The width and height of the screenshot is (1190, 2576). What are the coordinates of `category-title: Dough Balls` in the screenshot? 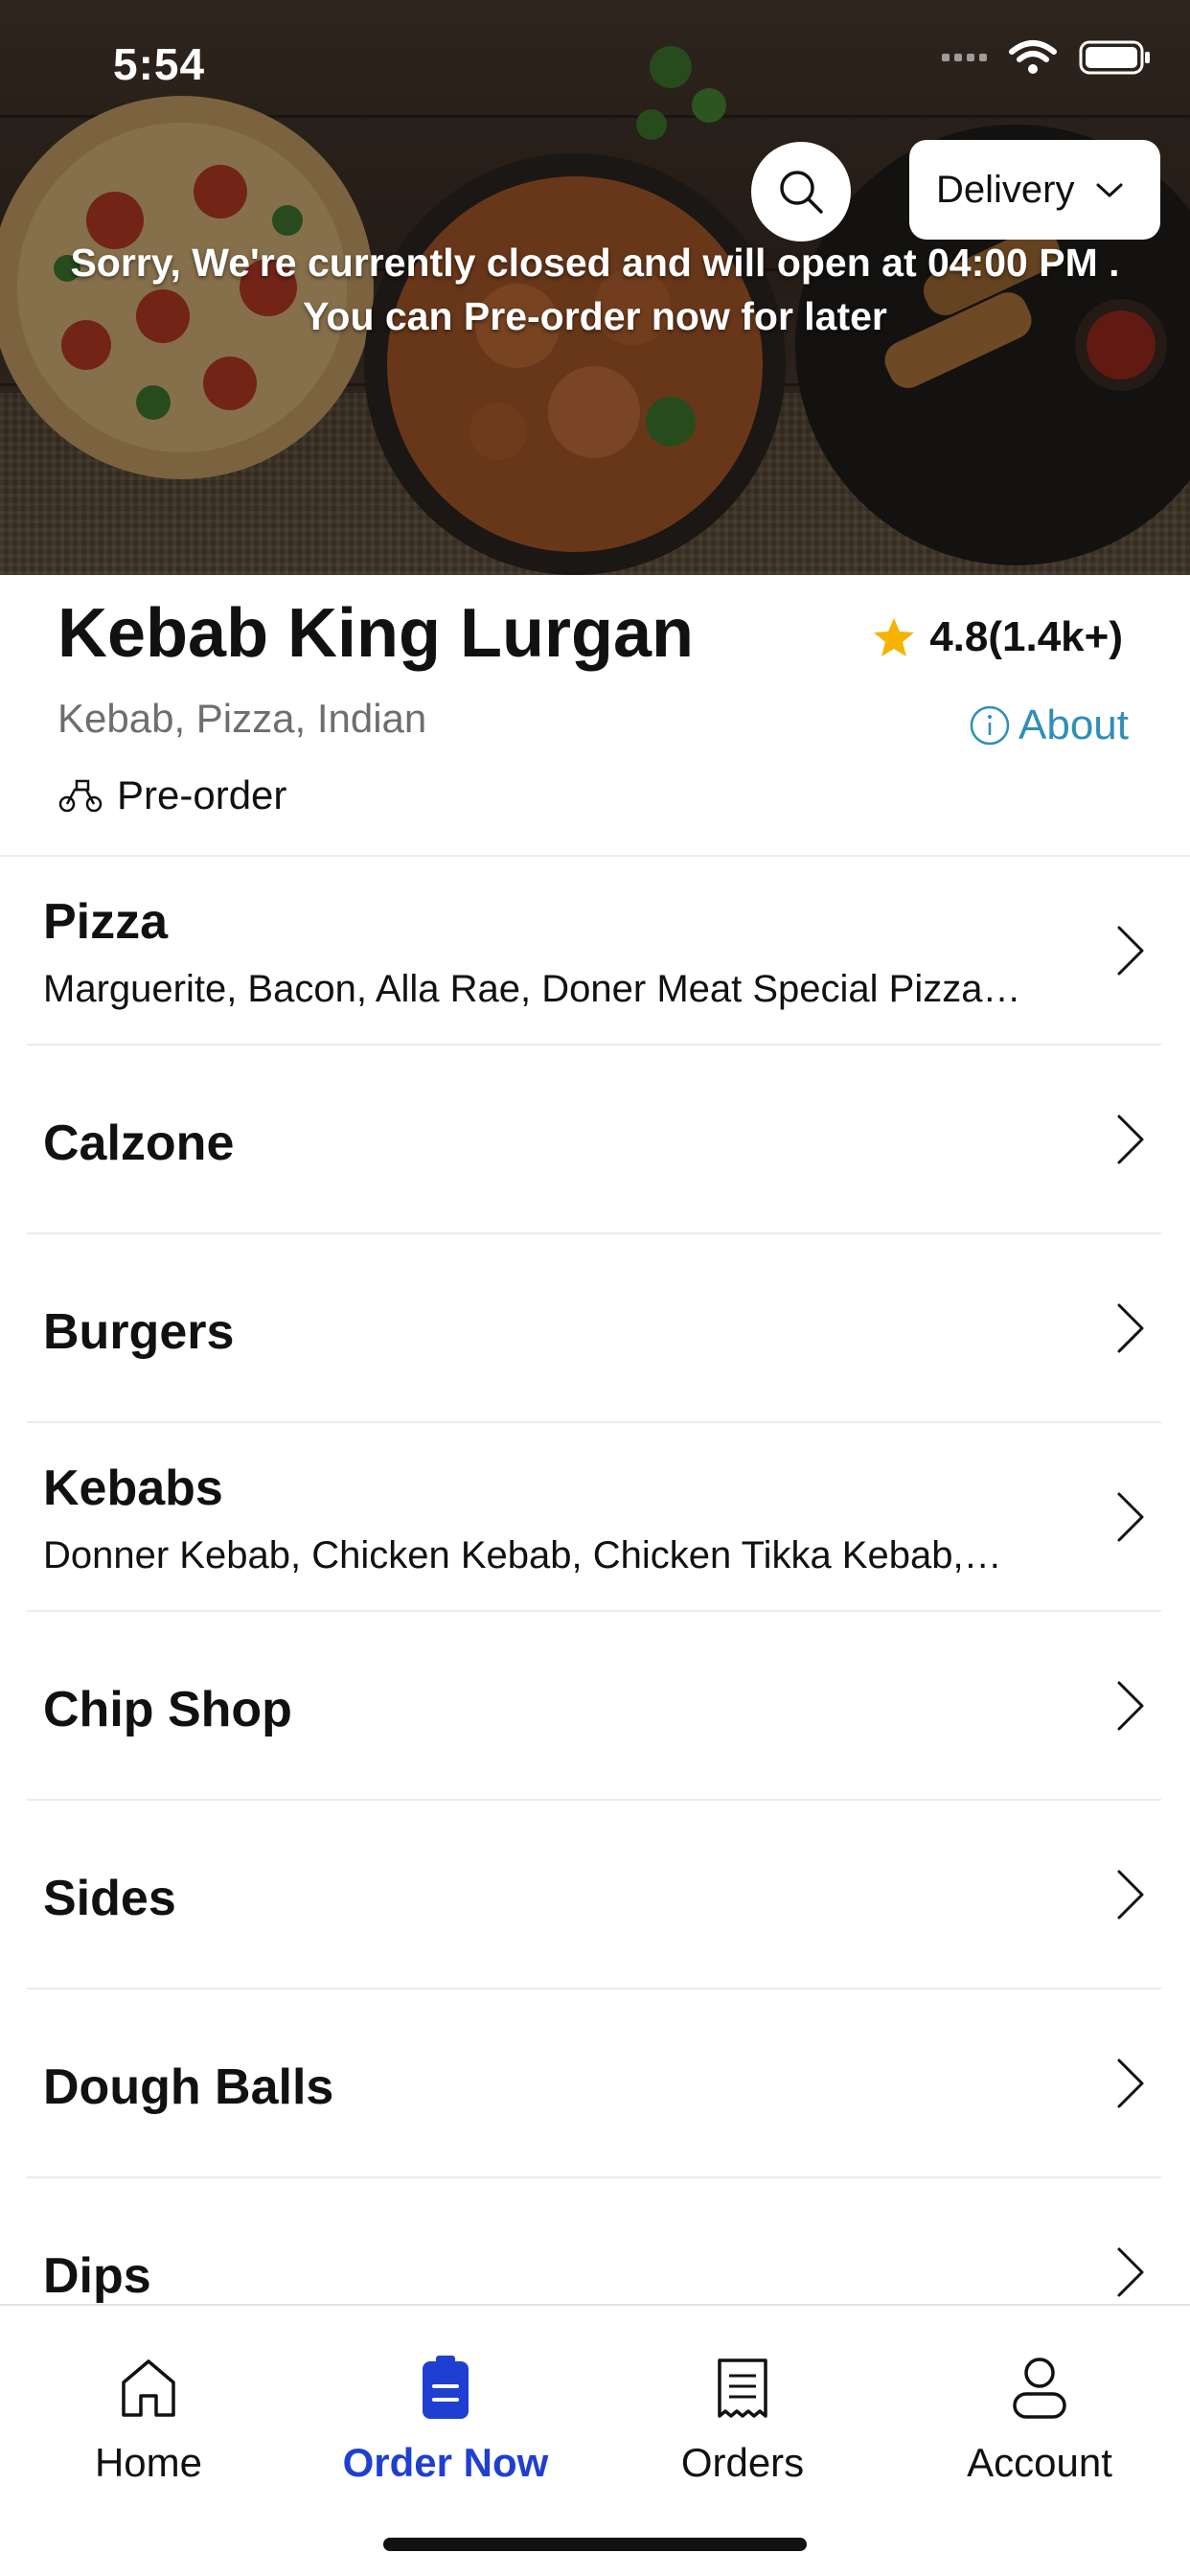 It's located at (189, 2087).